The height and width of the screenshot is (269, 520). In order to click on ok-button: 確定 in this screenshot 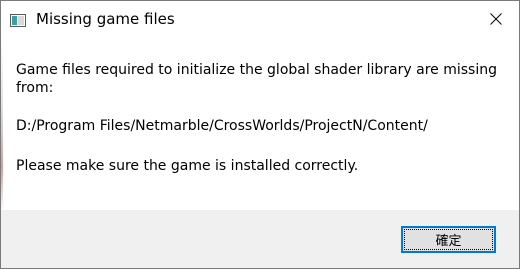, I will do `click(448, 239)`.